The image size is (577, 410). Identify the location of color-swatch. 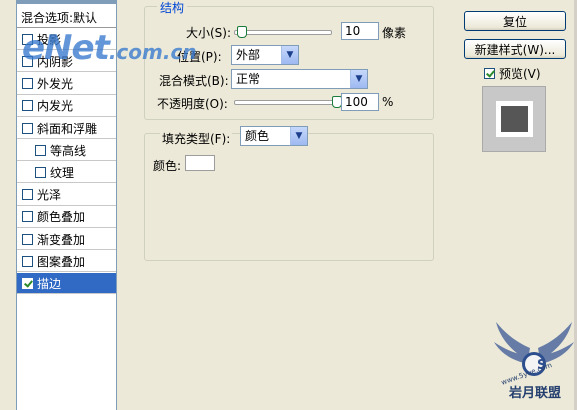
(200, 163).